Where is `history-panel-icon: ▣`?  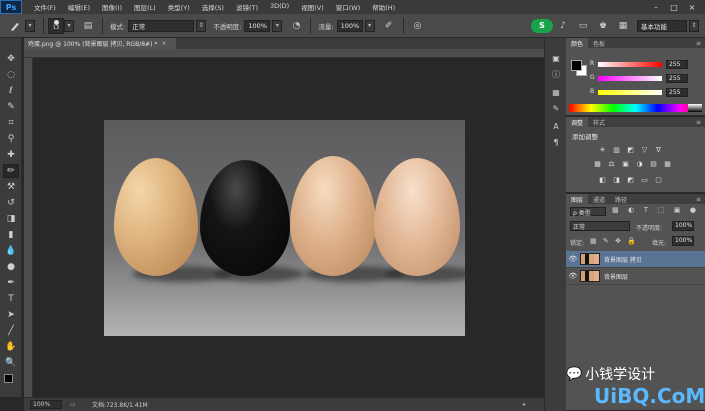
history-panel-icon: ▣ is located at coordinates (556, 58).